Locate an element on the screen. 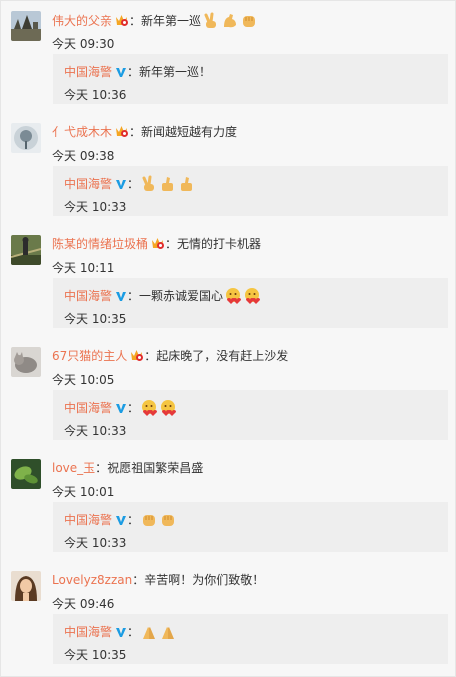 Image resolution: width=456 pixels, height=677 pixels. reply-text: 新年第一巡！ is located at coordinates (175, 72).